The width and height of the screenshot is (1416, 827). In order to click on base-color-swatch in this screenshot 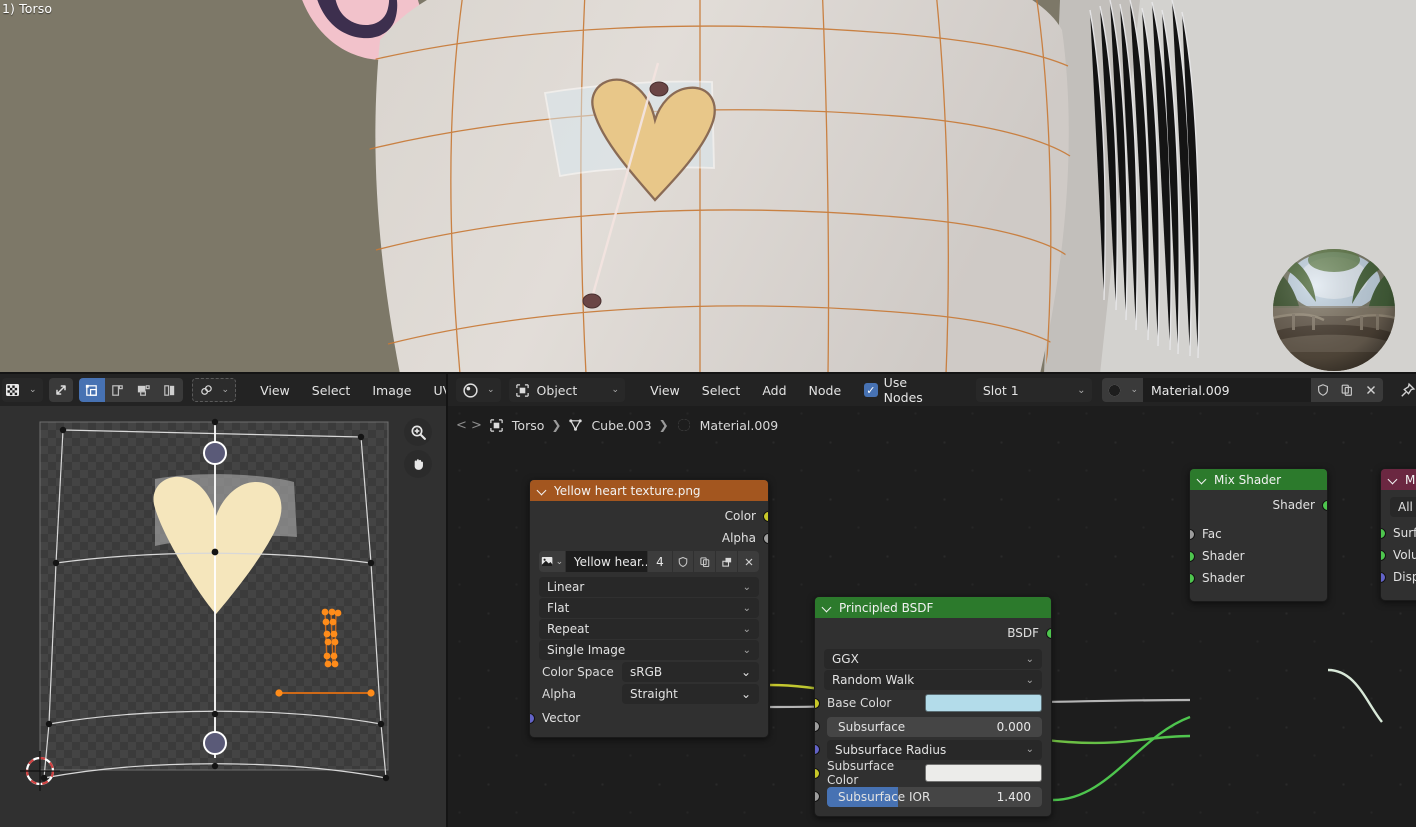, I will do `click(983, 703)`.